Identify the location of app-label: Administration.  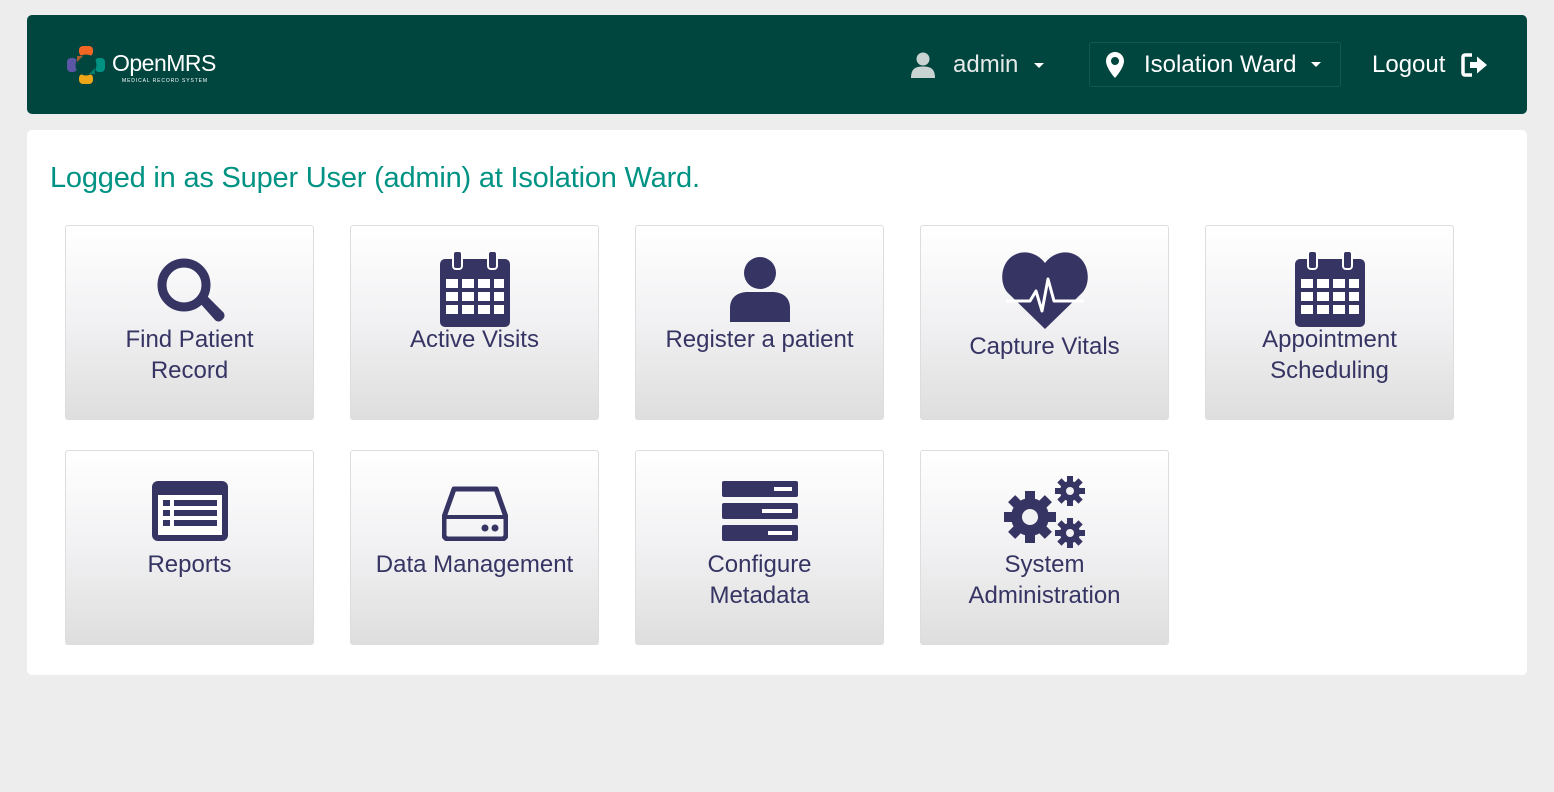
(1044, 595).